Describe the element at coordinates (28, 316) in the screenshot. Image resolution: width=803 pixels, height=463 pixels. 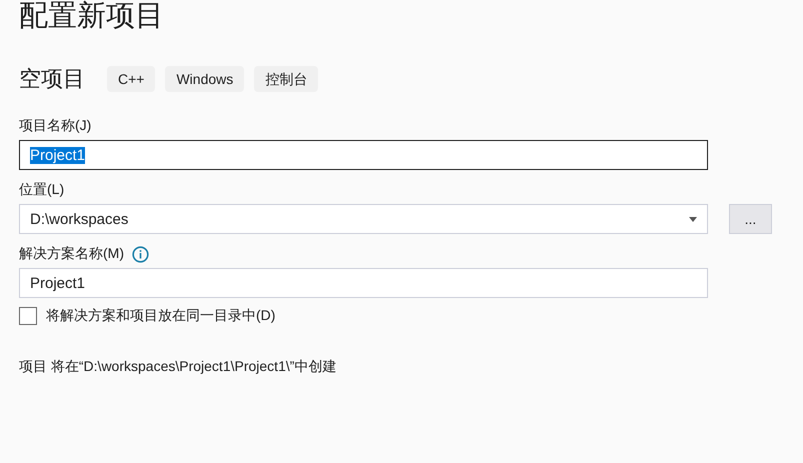
I see `checkbox` at that location.